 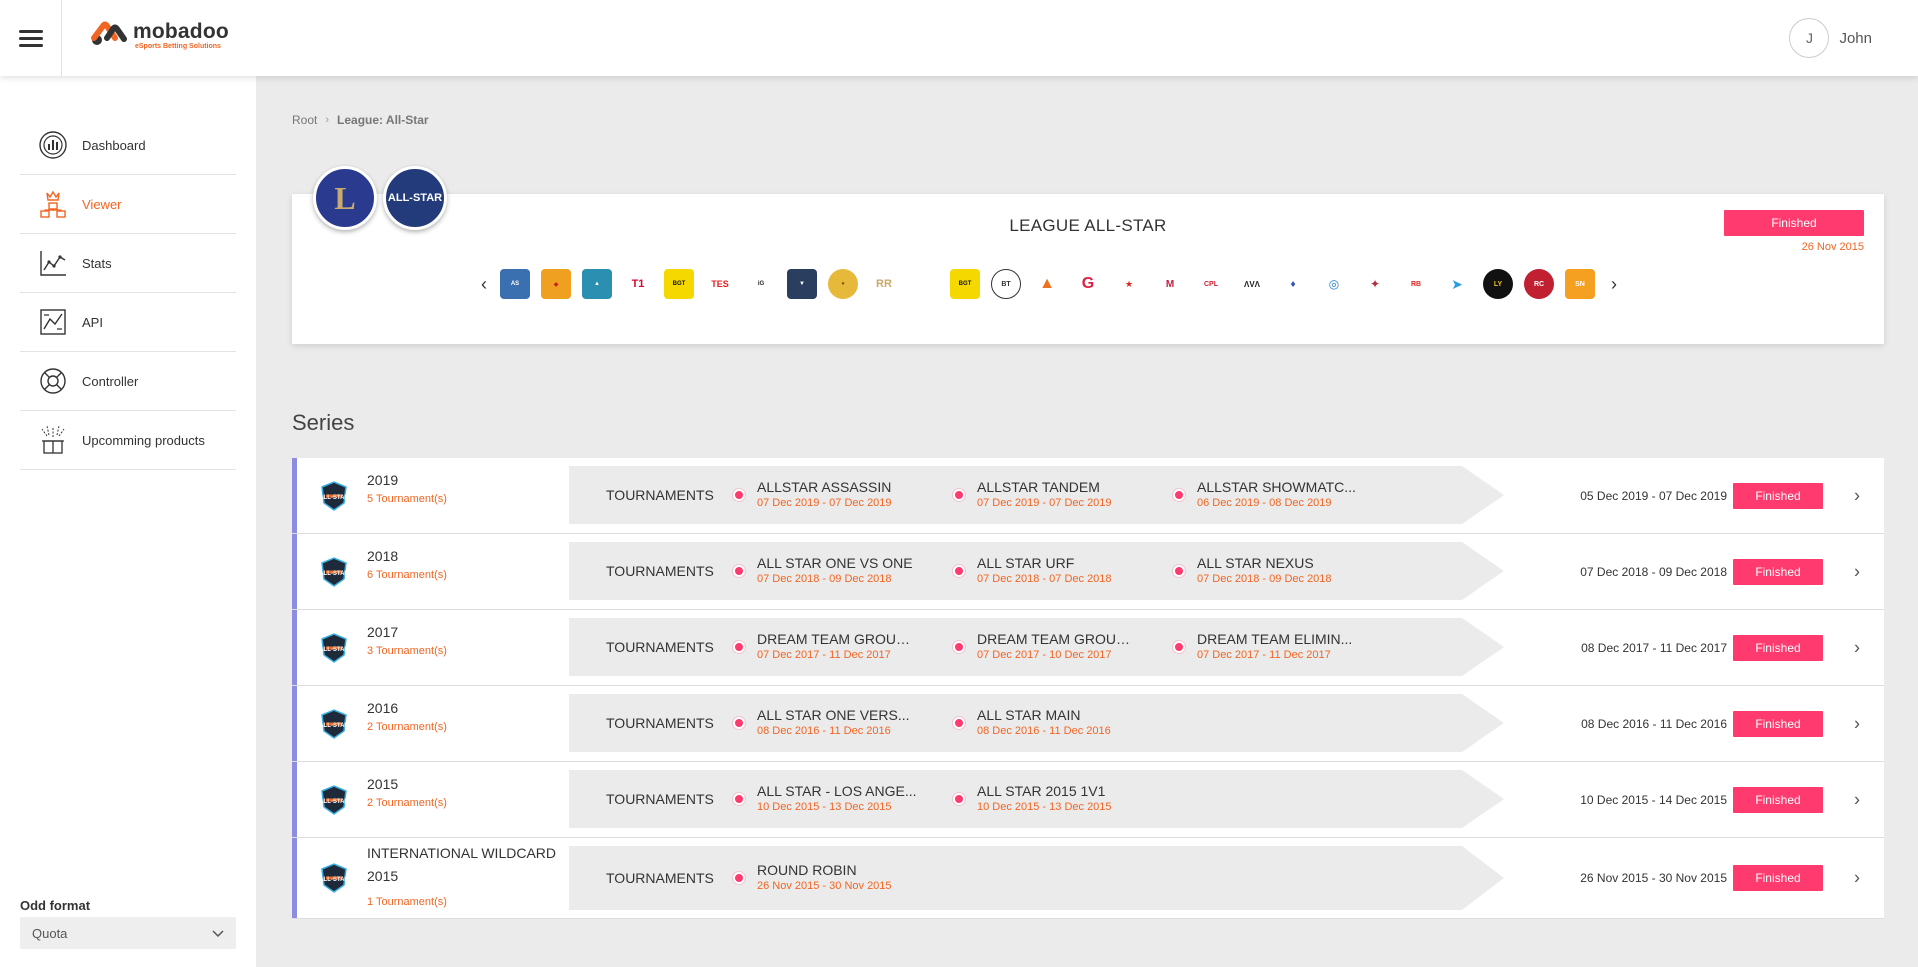 What do you see at coordinates (807, 870) in the screenshot?
I see `tournament-name: ROUND ROBIN` at bounding box center [807, 870].